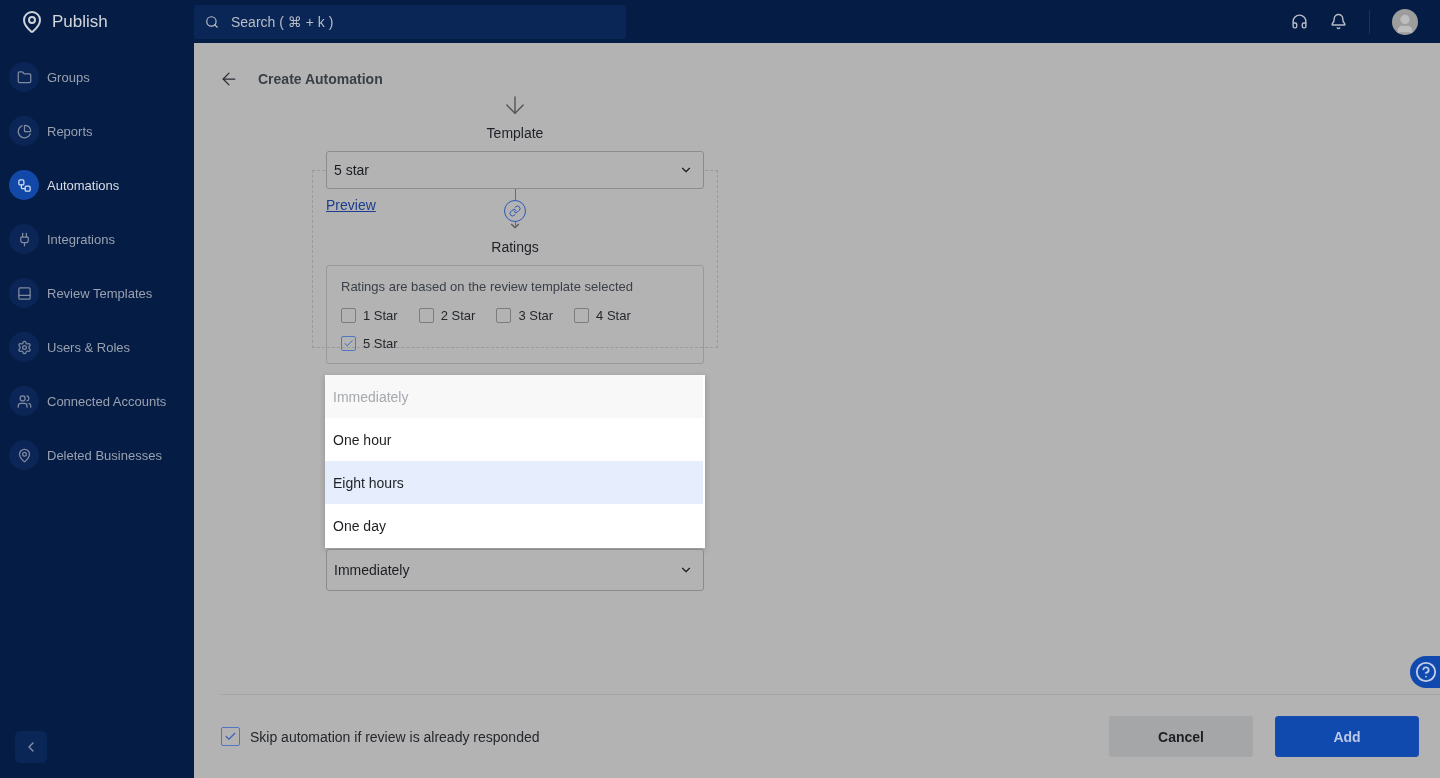  Describe the element at coordinates (351, 205) in the screenshot. I see `preview-link: Preview` at that location.